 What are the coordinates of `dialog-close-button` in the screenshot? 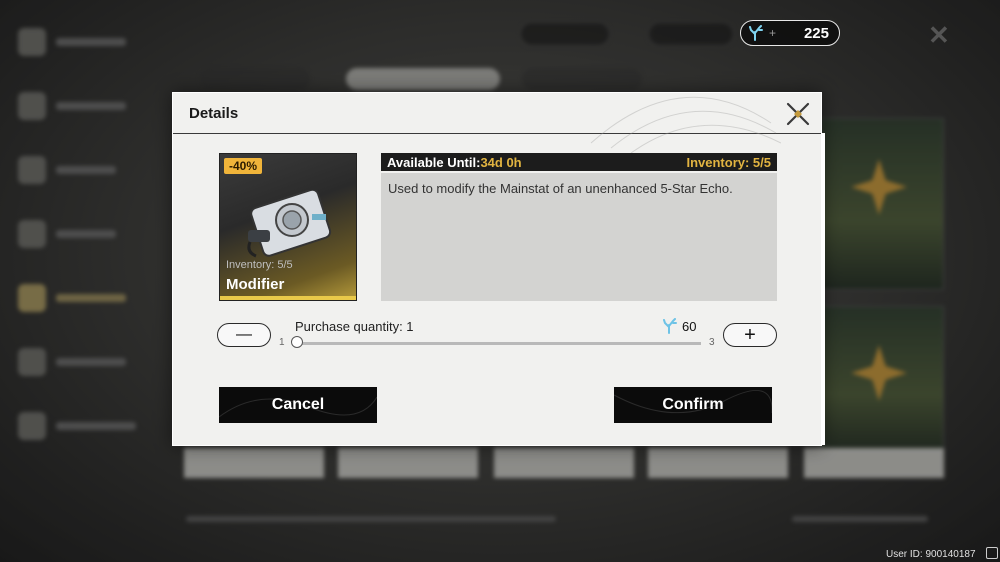 It's located at (798, 114).